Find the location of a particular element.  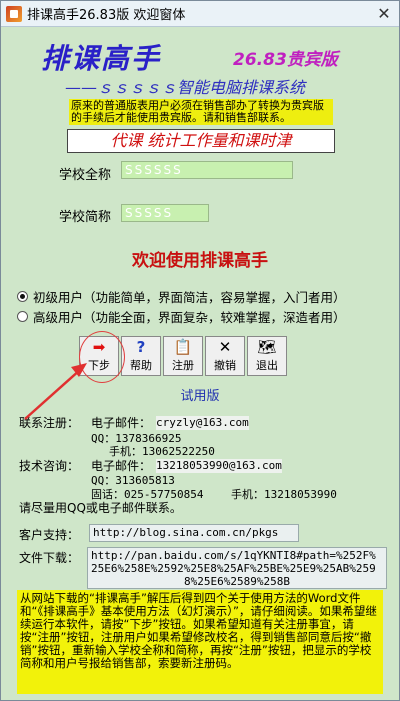

tech-email: 13218053990@163.com is located at coordinates (219, 466).